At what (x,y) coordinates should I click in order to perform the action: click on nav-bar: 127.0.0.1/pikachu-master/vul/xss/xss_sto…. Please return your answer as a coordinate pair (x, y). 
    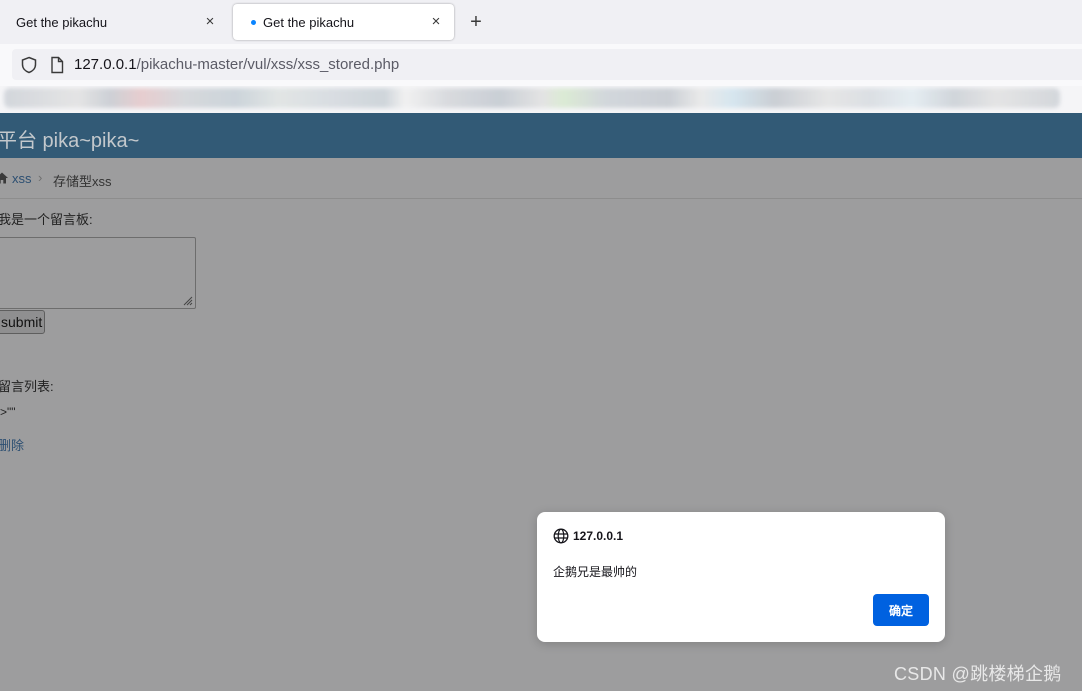
    Looking at the image, I should click on (541, 65).